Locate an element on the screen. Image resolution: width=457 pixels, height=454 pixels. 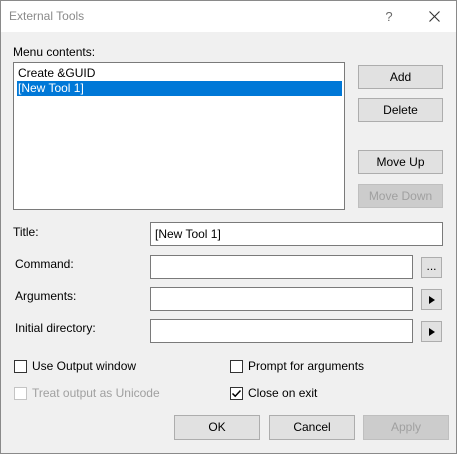
title-bar: External Tools ? is located at coordinates (228, 16).